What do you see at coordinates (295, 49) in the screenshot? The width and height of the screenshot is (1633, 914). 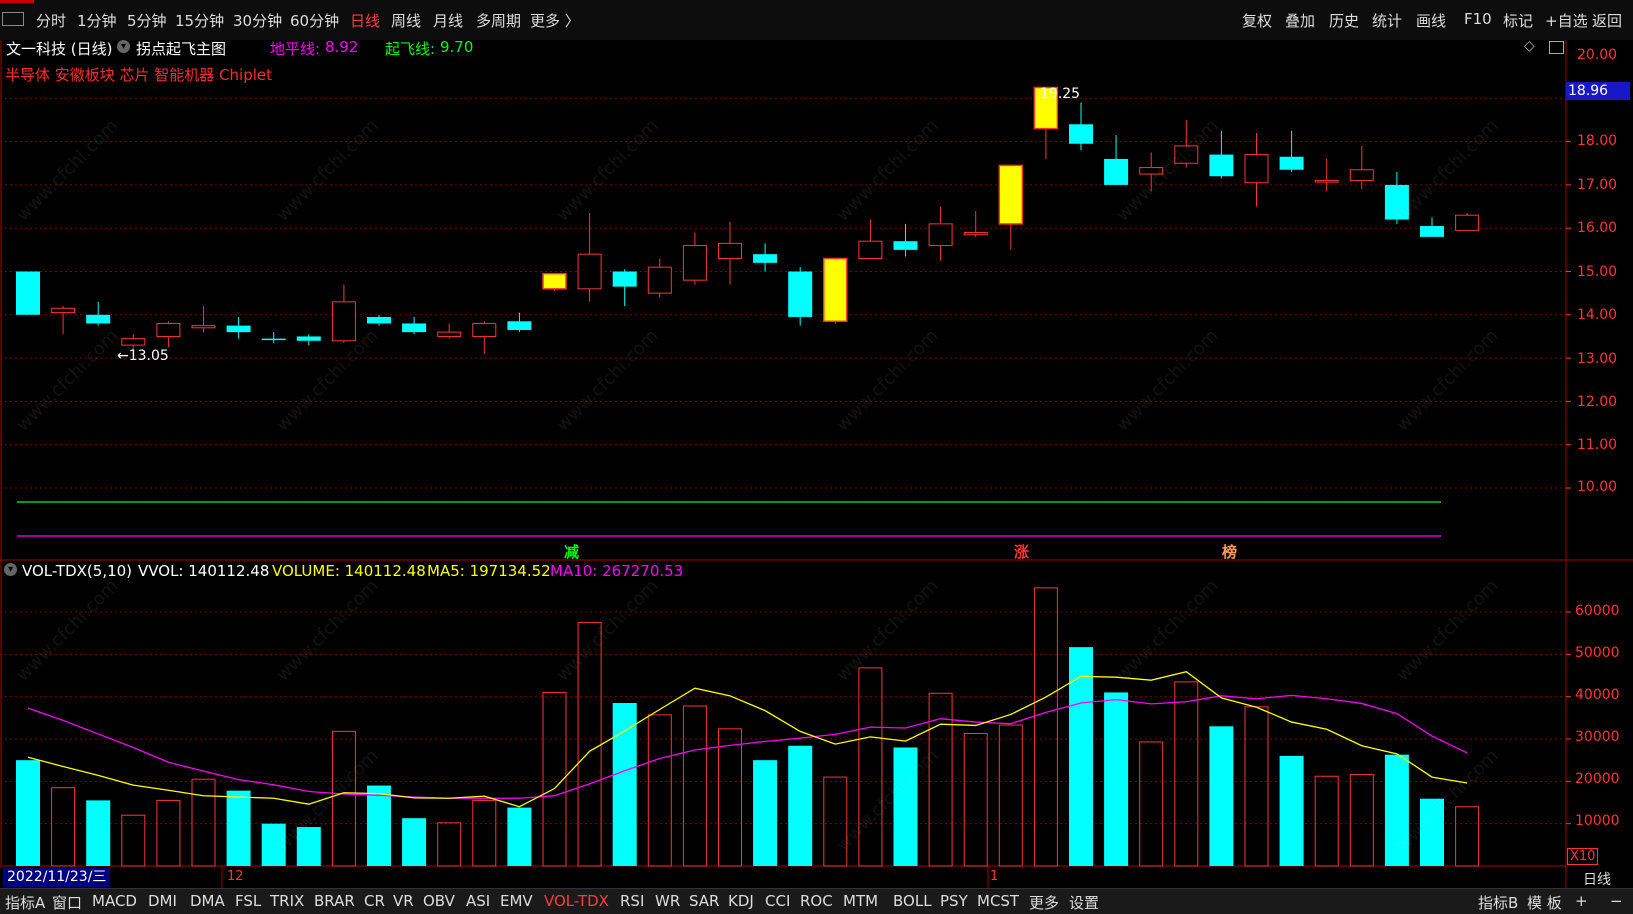 I see `floor-line-label: 地平线:` at bounding box center [295, 49].